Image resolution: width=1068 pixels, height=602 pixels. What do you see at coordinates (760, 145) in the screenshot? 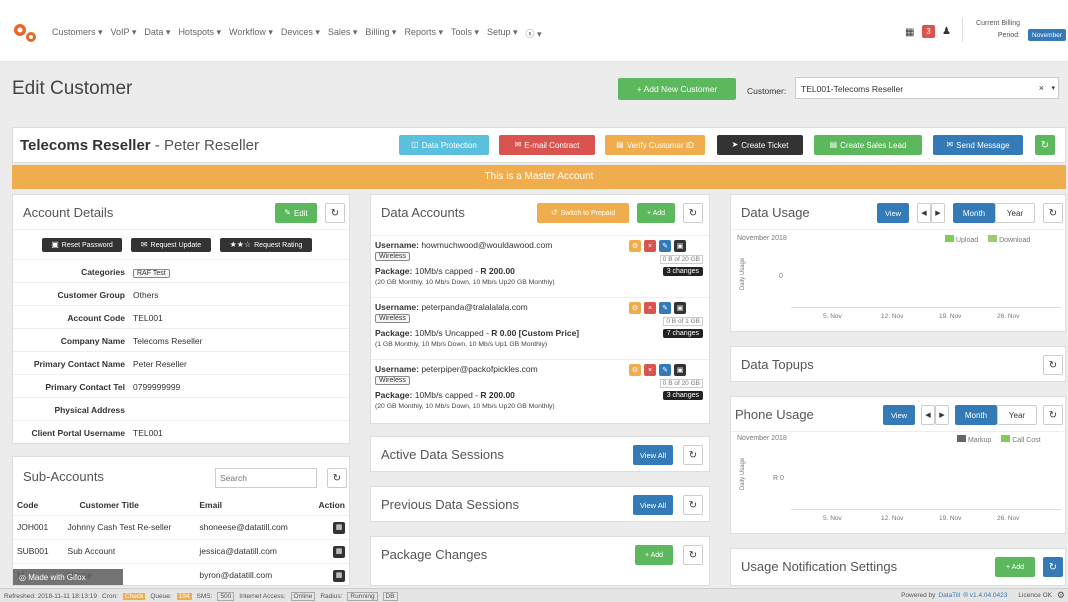
I see `create-ticket-button: ➤ Create Ticket` at bounding box center [760, 145].